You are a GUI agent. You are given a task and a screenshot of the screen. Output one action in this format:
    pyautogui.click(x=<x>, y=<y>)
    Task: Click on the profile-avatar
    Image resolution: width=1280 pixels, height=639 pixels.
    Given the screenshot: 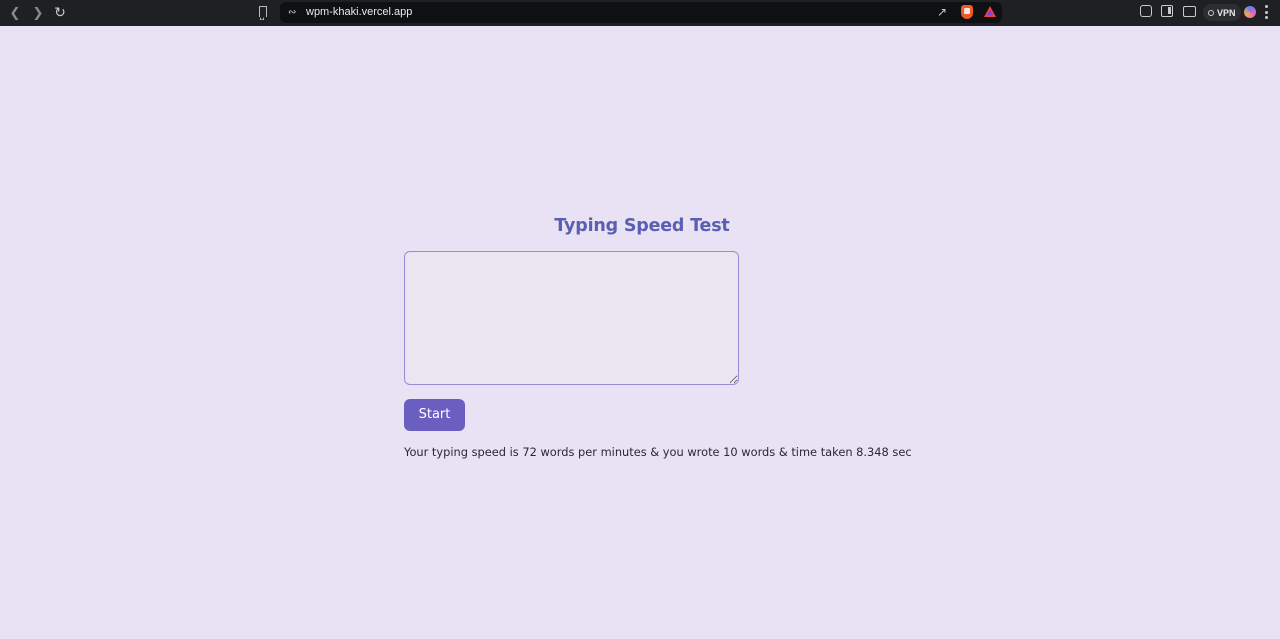 What is the action you would take?
    pyautogui.click(x=1250, y=12)
    